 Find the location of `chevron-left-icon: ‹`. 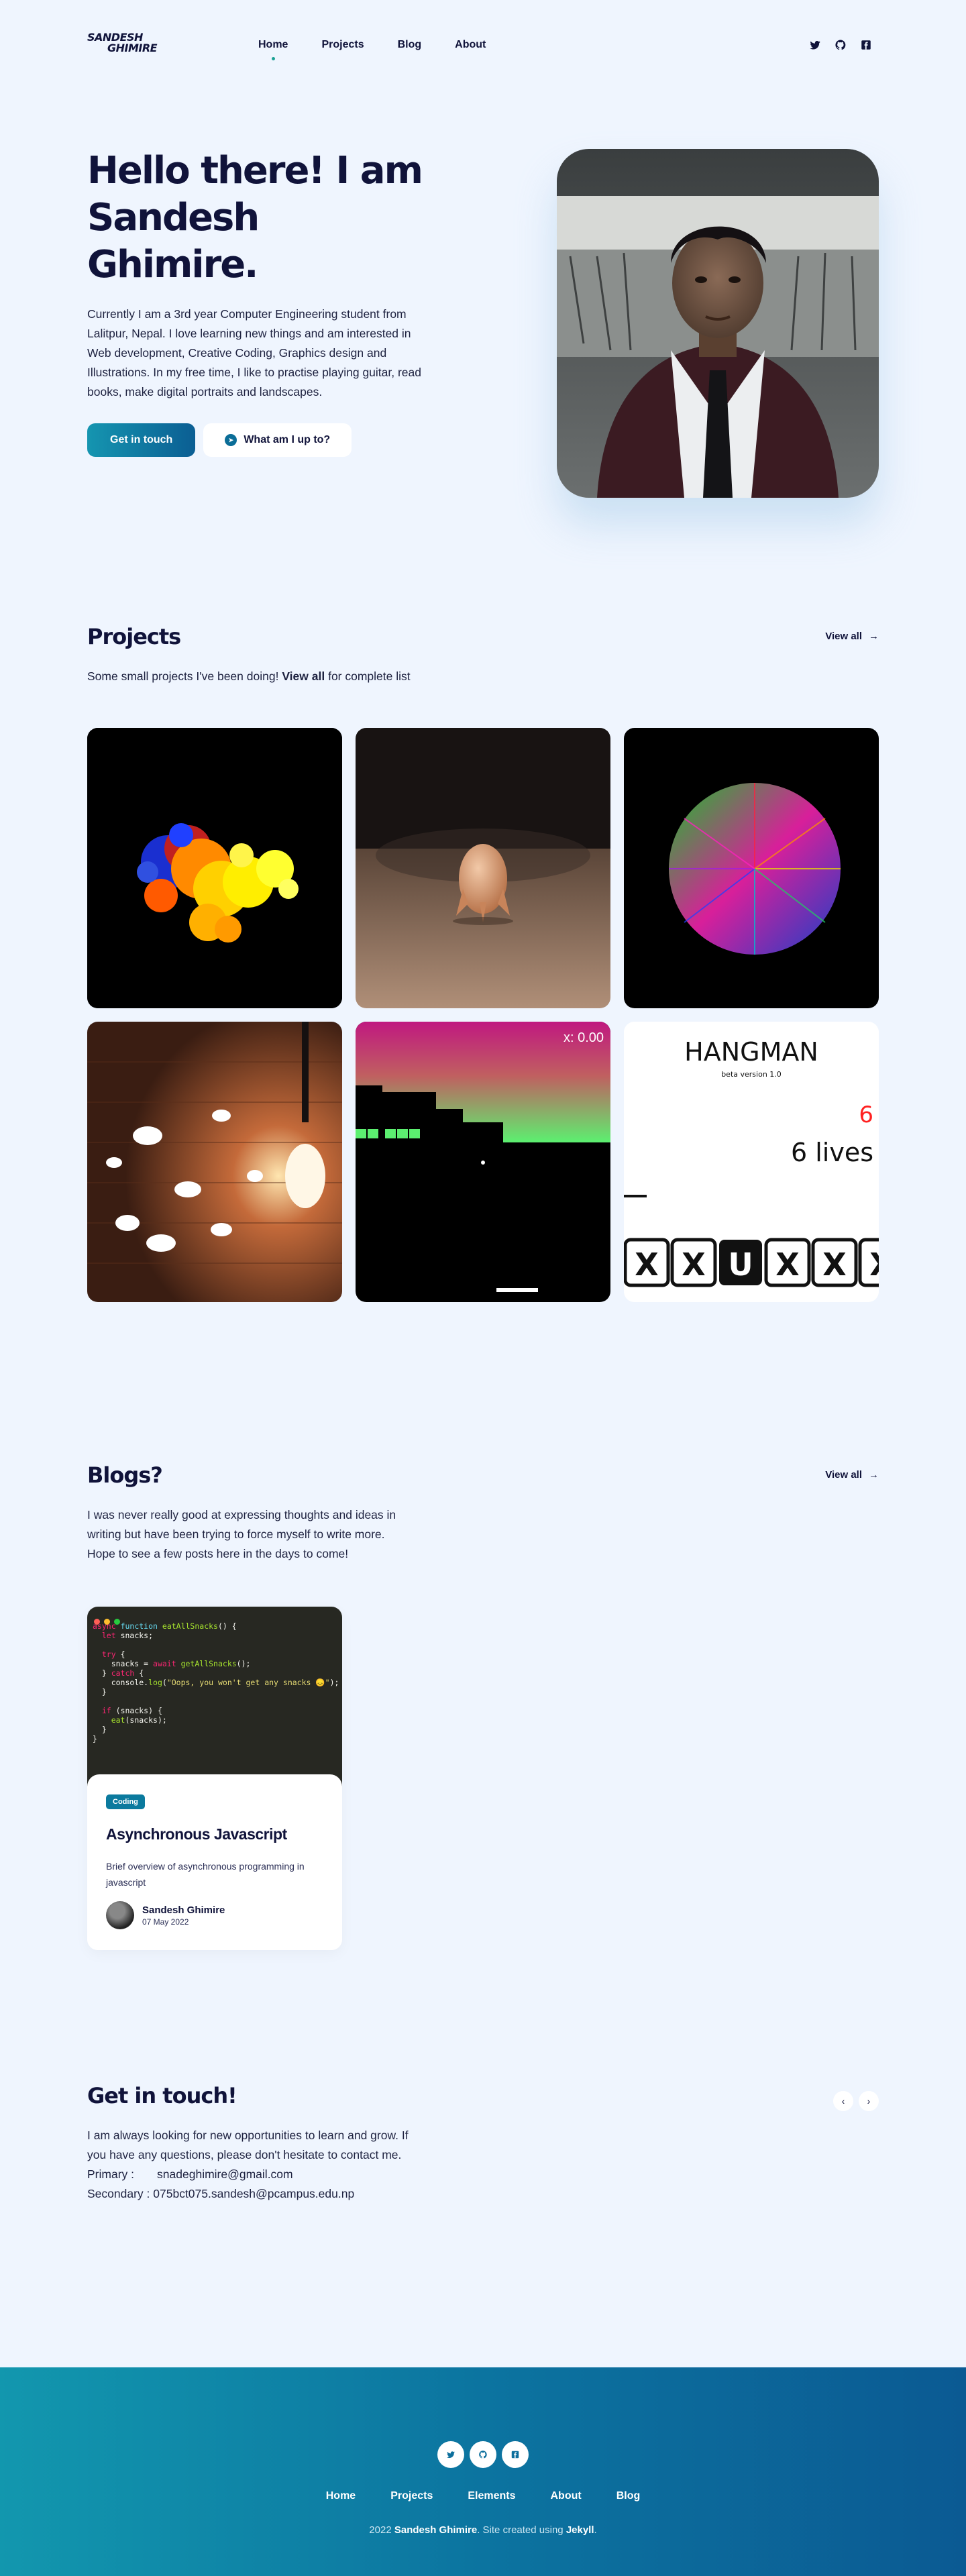

chevron-left-icon: ‹ is located at coordinates (843, 2101).